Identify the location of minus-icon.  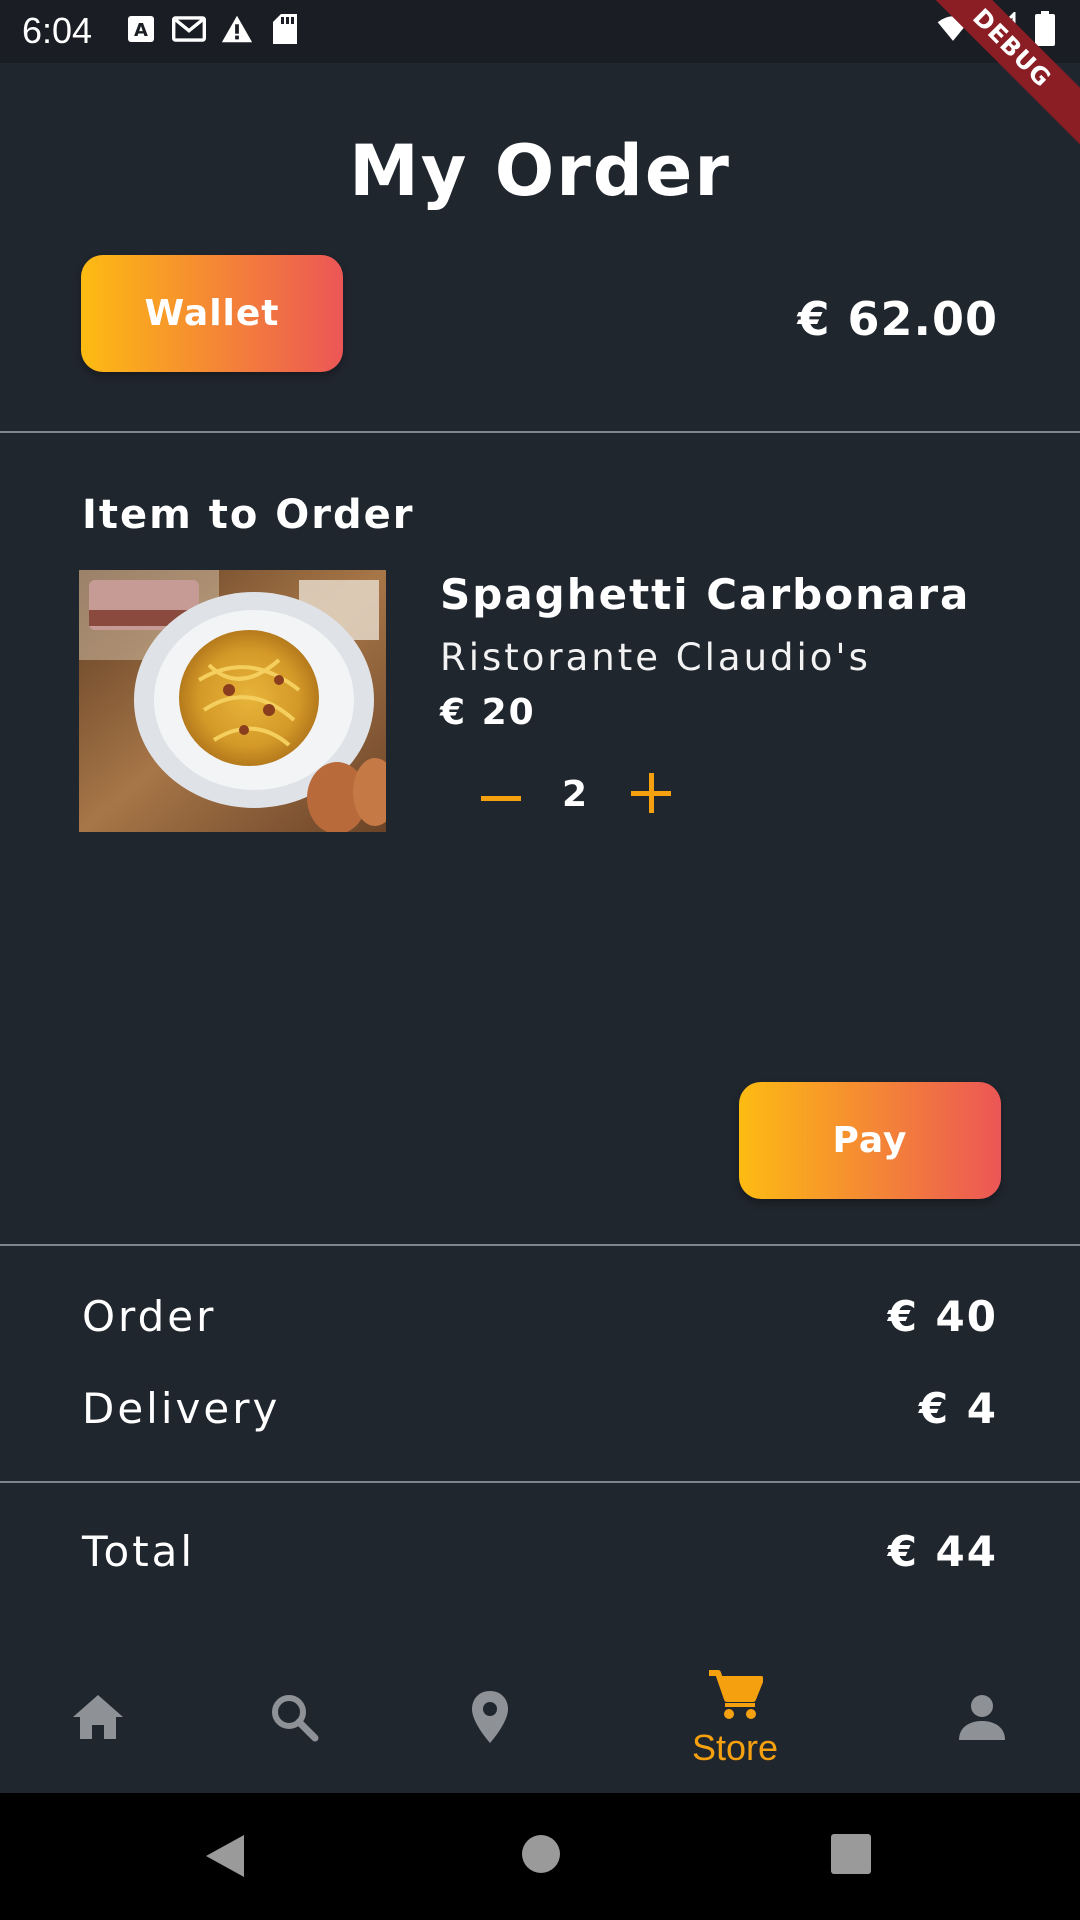
(501, 796).